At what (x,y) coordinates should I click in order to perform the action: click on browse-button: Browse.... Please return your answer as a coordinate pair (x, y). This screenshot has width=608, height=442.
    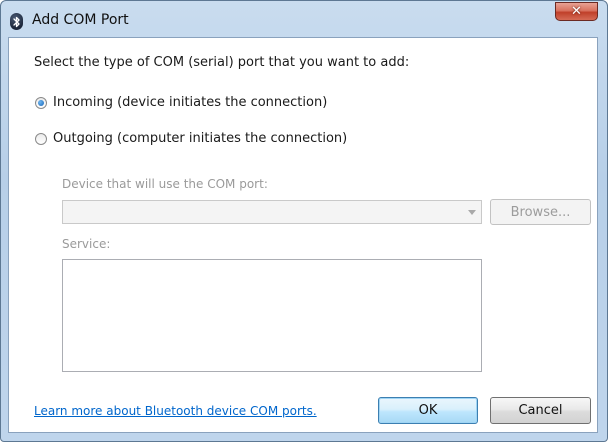
    Looking at the image, I should click on (540, 212).